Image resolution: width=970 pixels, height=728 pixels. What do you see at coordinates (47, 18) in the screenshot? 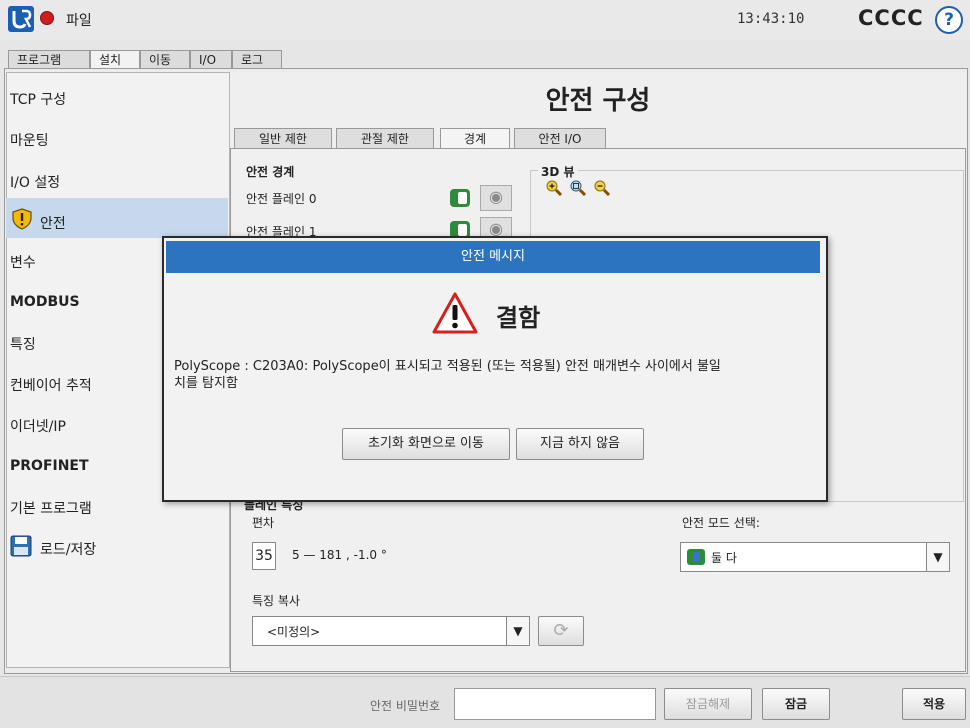
I see `status-dot-icon` at bounding box center [47, 18].